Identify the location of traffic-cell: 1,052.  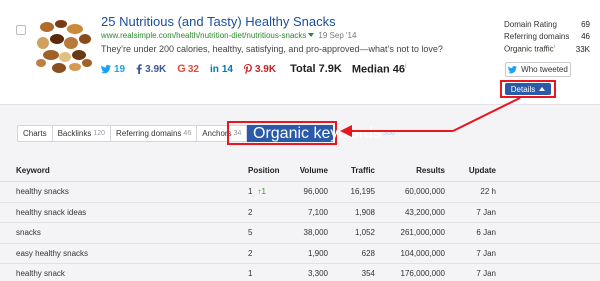
(364, 233).